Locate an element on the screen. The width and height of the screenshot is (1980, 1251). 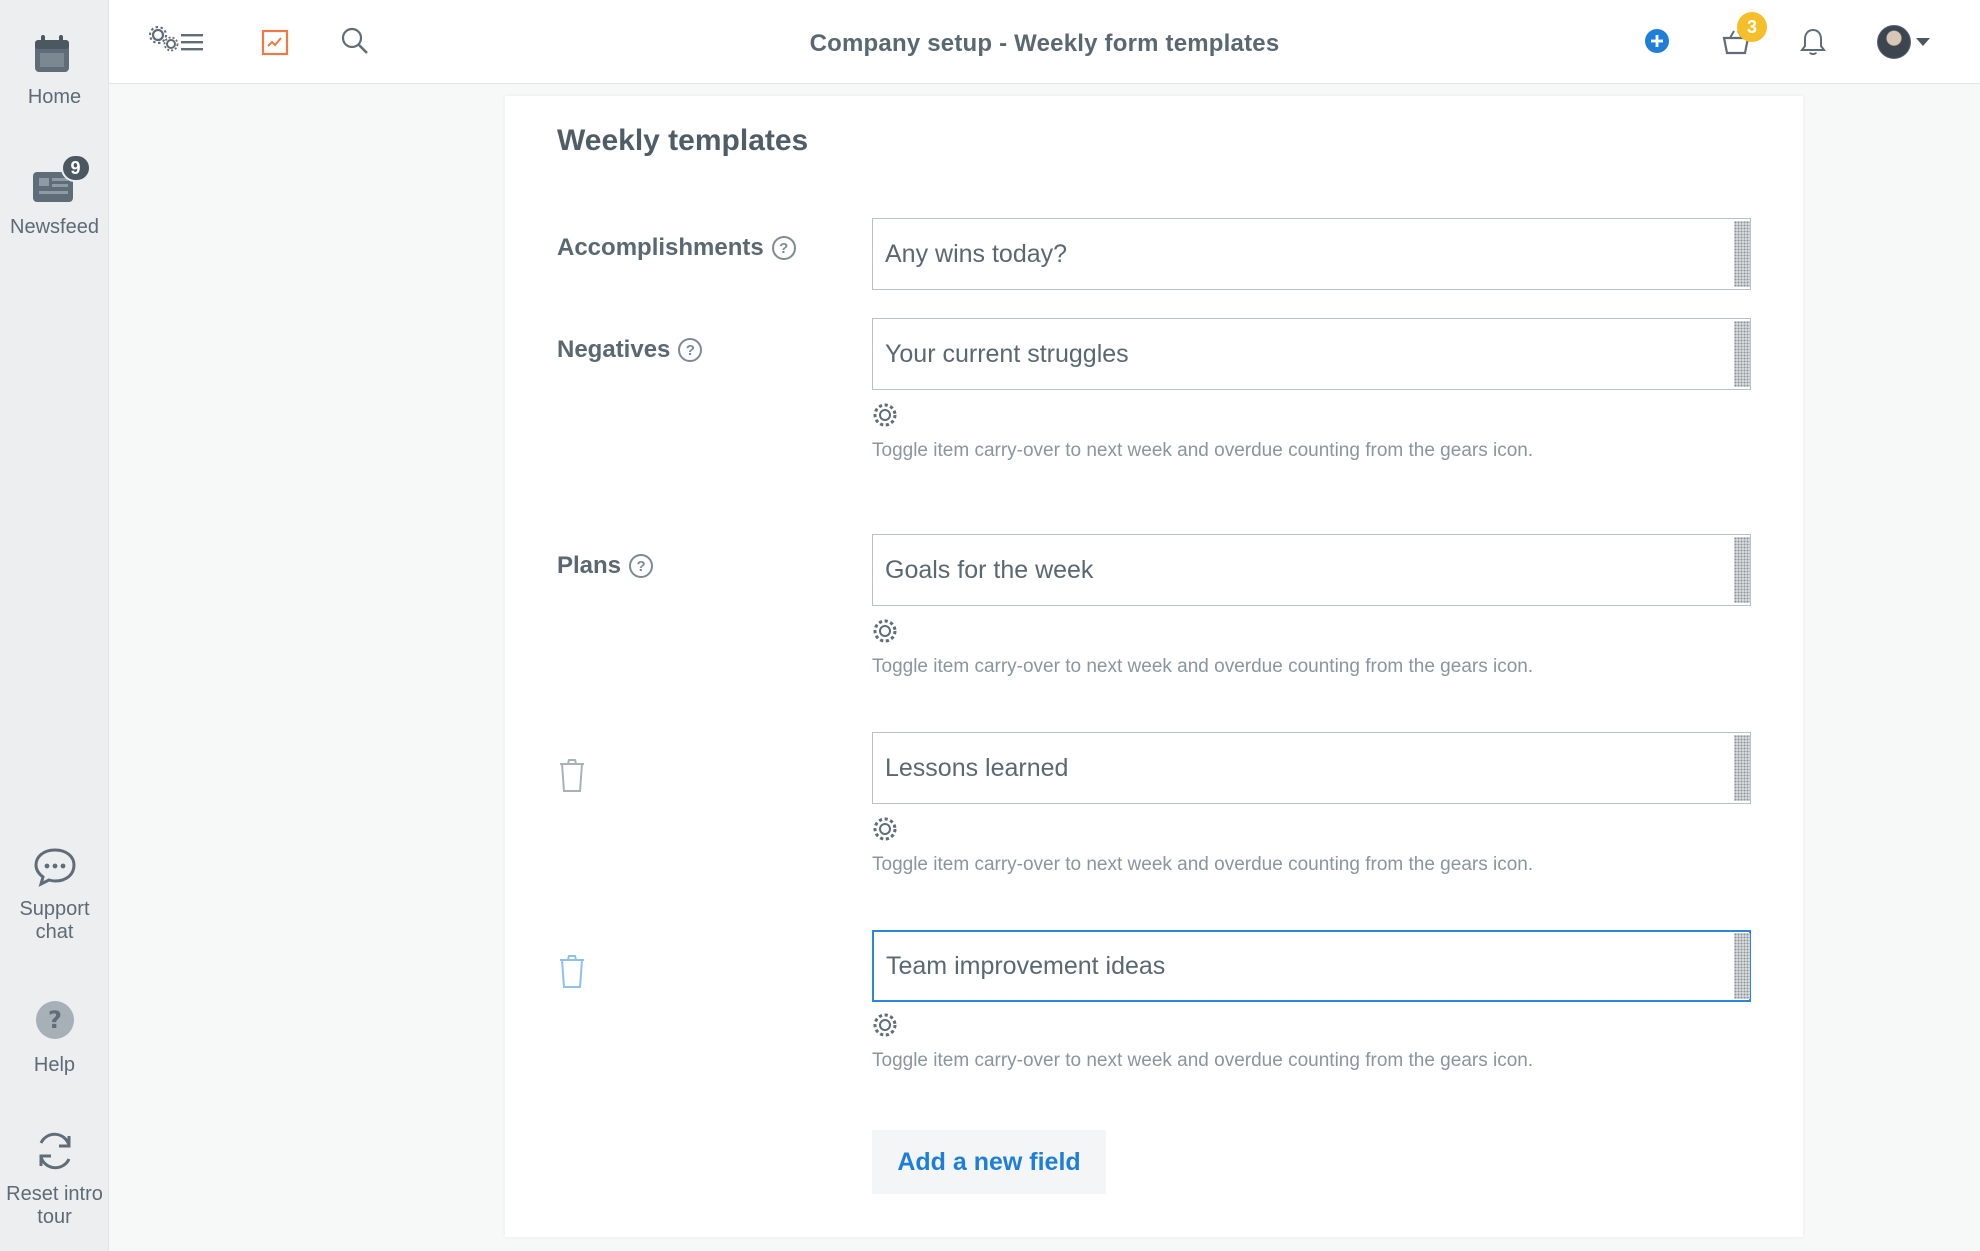
field-label-text: Plans is located at coordinates (589, 565).